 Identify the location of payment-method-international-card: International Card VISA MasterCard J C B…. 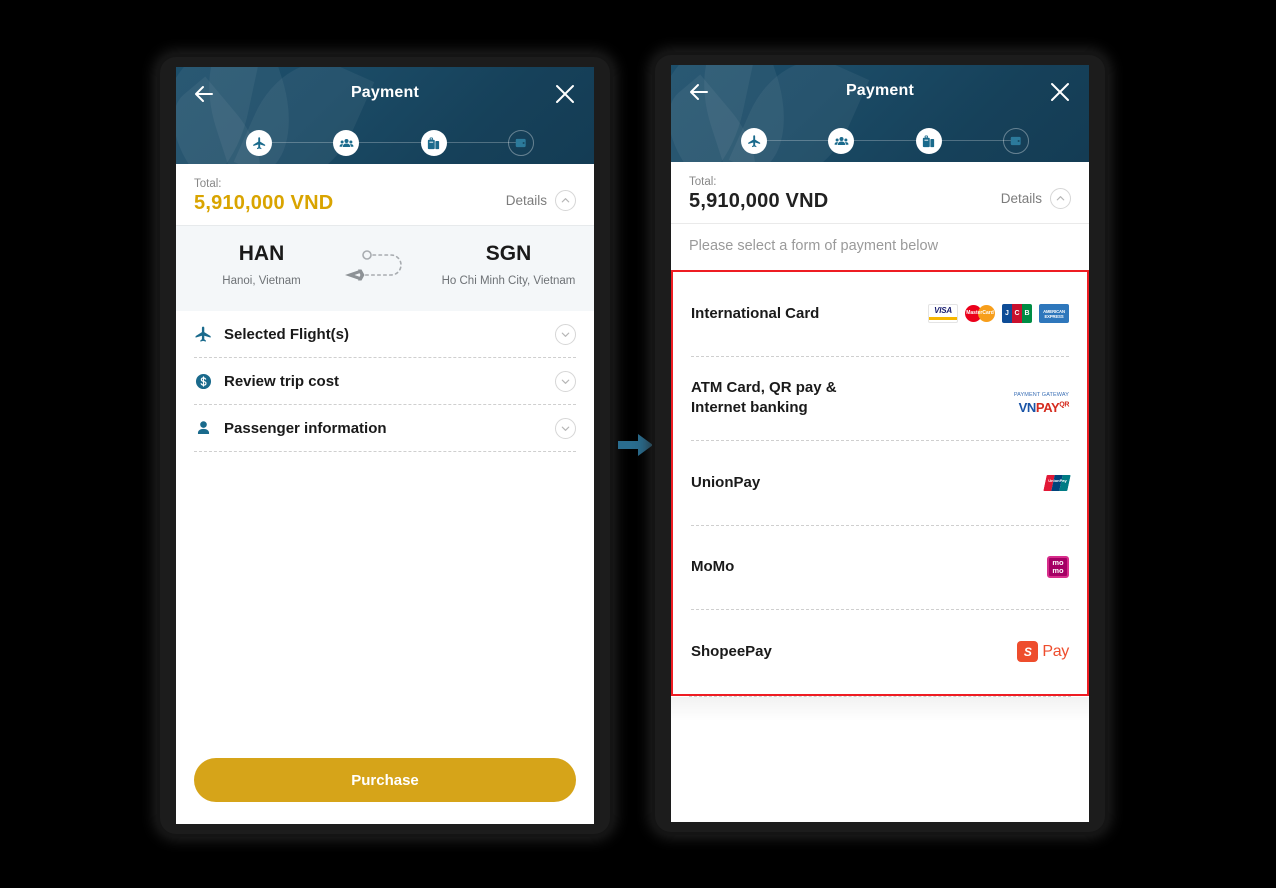
(880, 314).